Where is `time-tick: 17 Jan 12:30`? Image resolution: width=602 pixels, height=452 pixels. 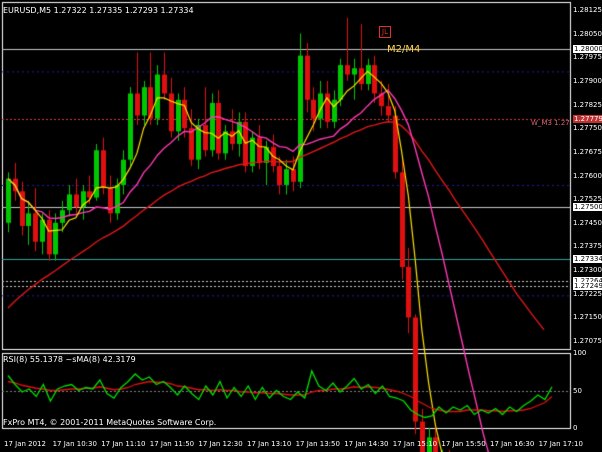
time-tick: 17 Jan 12:30 is located at coordinates (220, 444).